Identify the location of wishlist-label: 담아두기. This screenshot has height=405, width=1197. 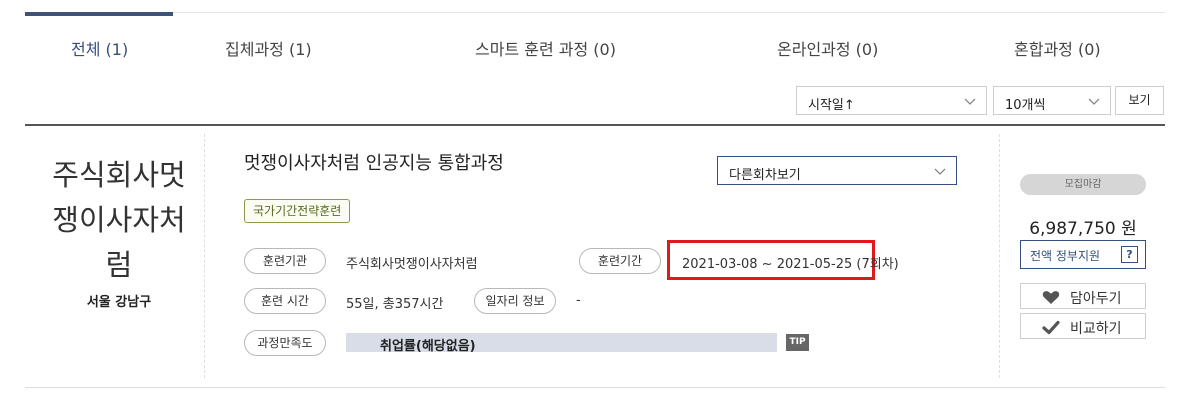
(1096, 299).